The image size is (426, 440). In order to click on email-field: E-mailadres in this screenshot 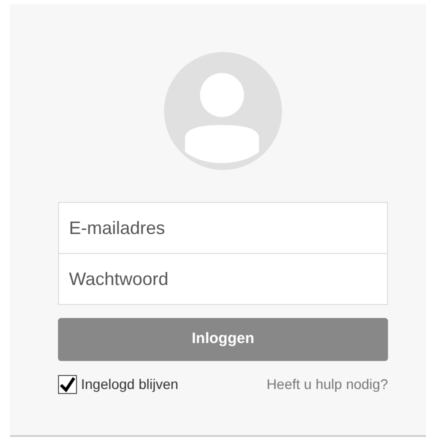, I will do `click(223, 228)`.